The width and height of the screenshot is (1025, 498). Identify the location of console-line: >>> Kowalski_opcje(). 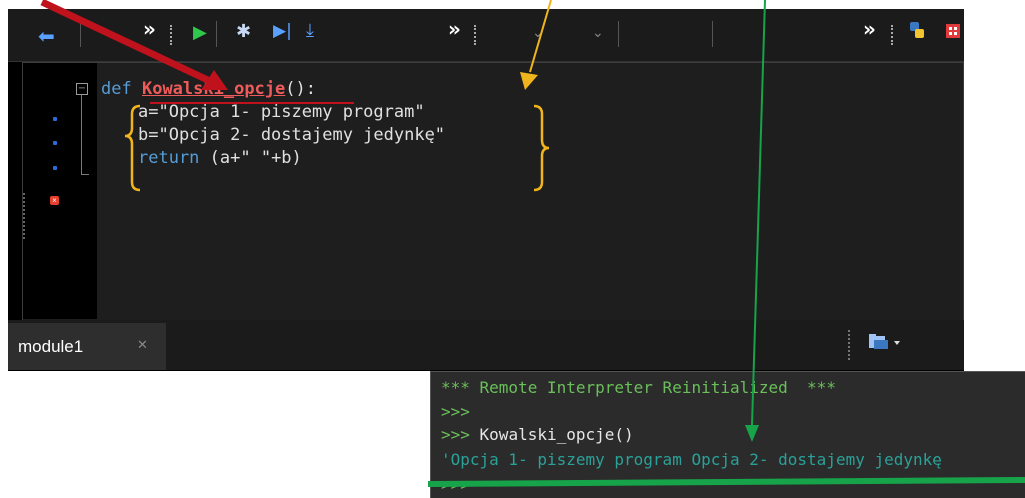
(537, 434).